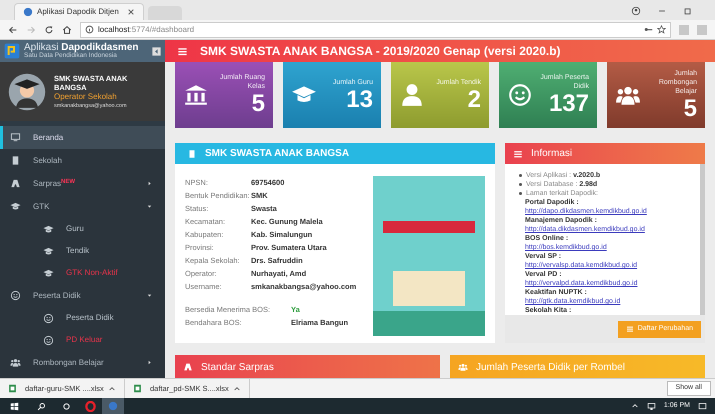 This screenshot has height=414, width=715. I want to click on url-text: localhost:5774/#dashboard, so click(146, 30).